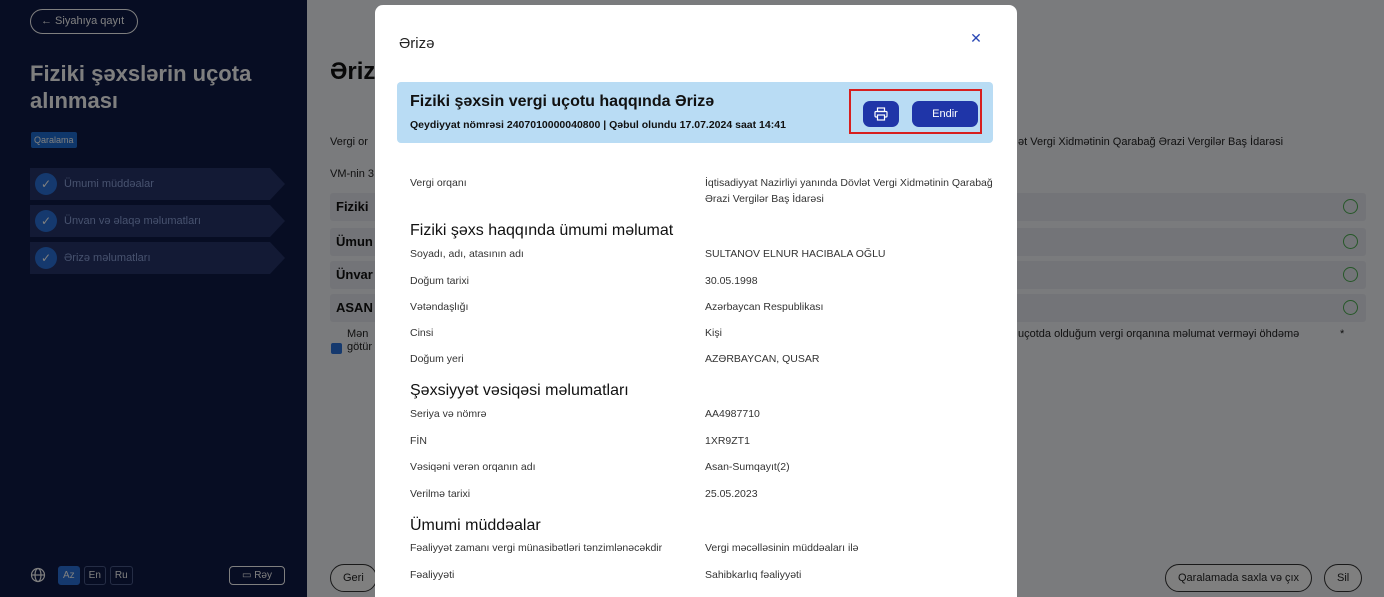 Image resolution: width=1384 pixels, height=597 pixels. I want to click on issue-date-value: 25.05.2023, so click(731, 494).